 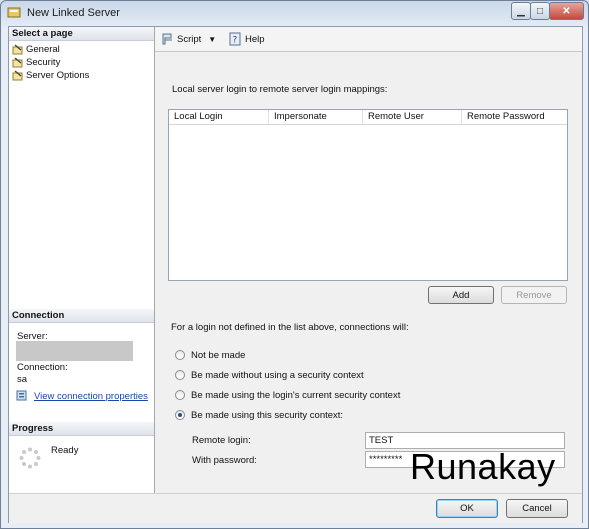 What do you see at coordinates (43, 49) in the screenshot?
I see `page-general-label: General` at bounding box center [43, 49].